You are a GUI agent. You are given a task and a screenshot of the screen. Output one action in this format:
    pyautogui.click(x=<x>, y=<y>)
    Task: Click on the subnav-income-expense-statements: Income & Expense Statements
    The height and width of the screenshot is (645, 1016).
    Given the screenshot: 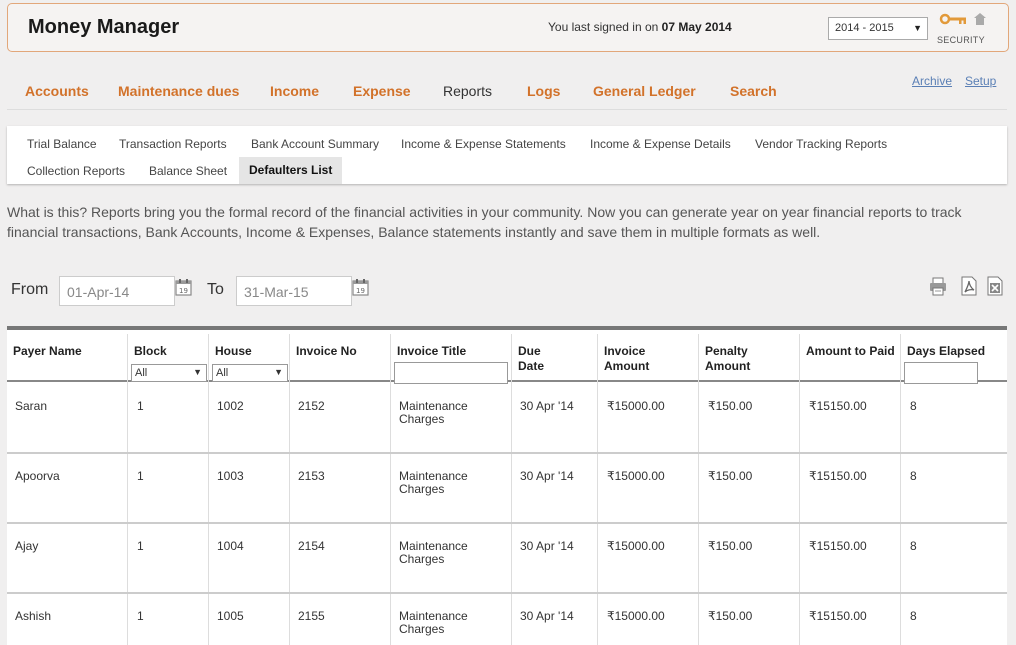 What is the action you would take?
    pyautogui.click(x=483, y=144)
    